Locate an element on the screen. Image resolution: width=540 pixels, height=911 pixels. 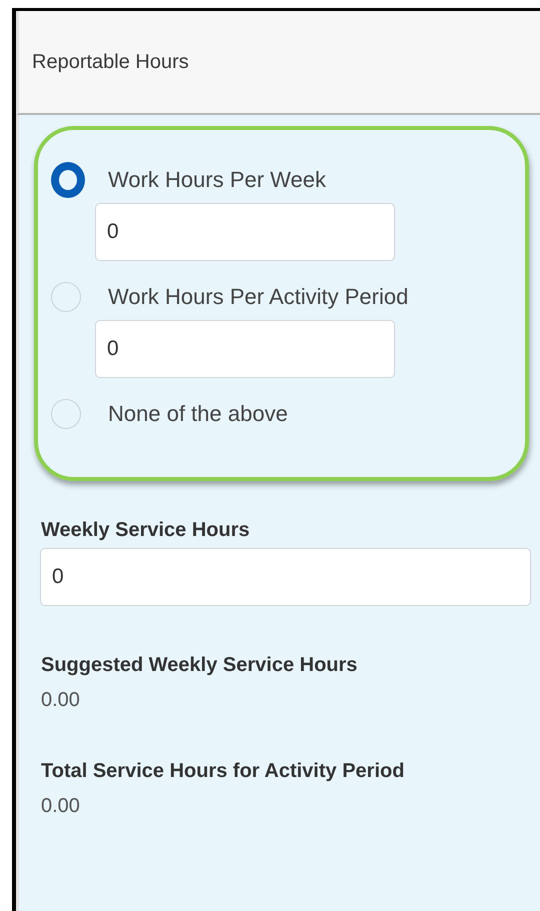
radio-button is located at coordinates (68, 180).